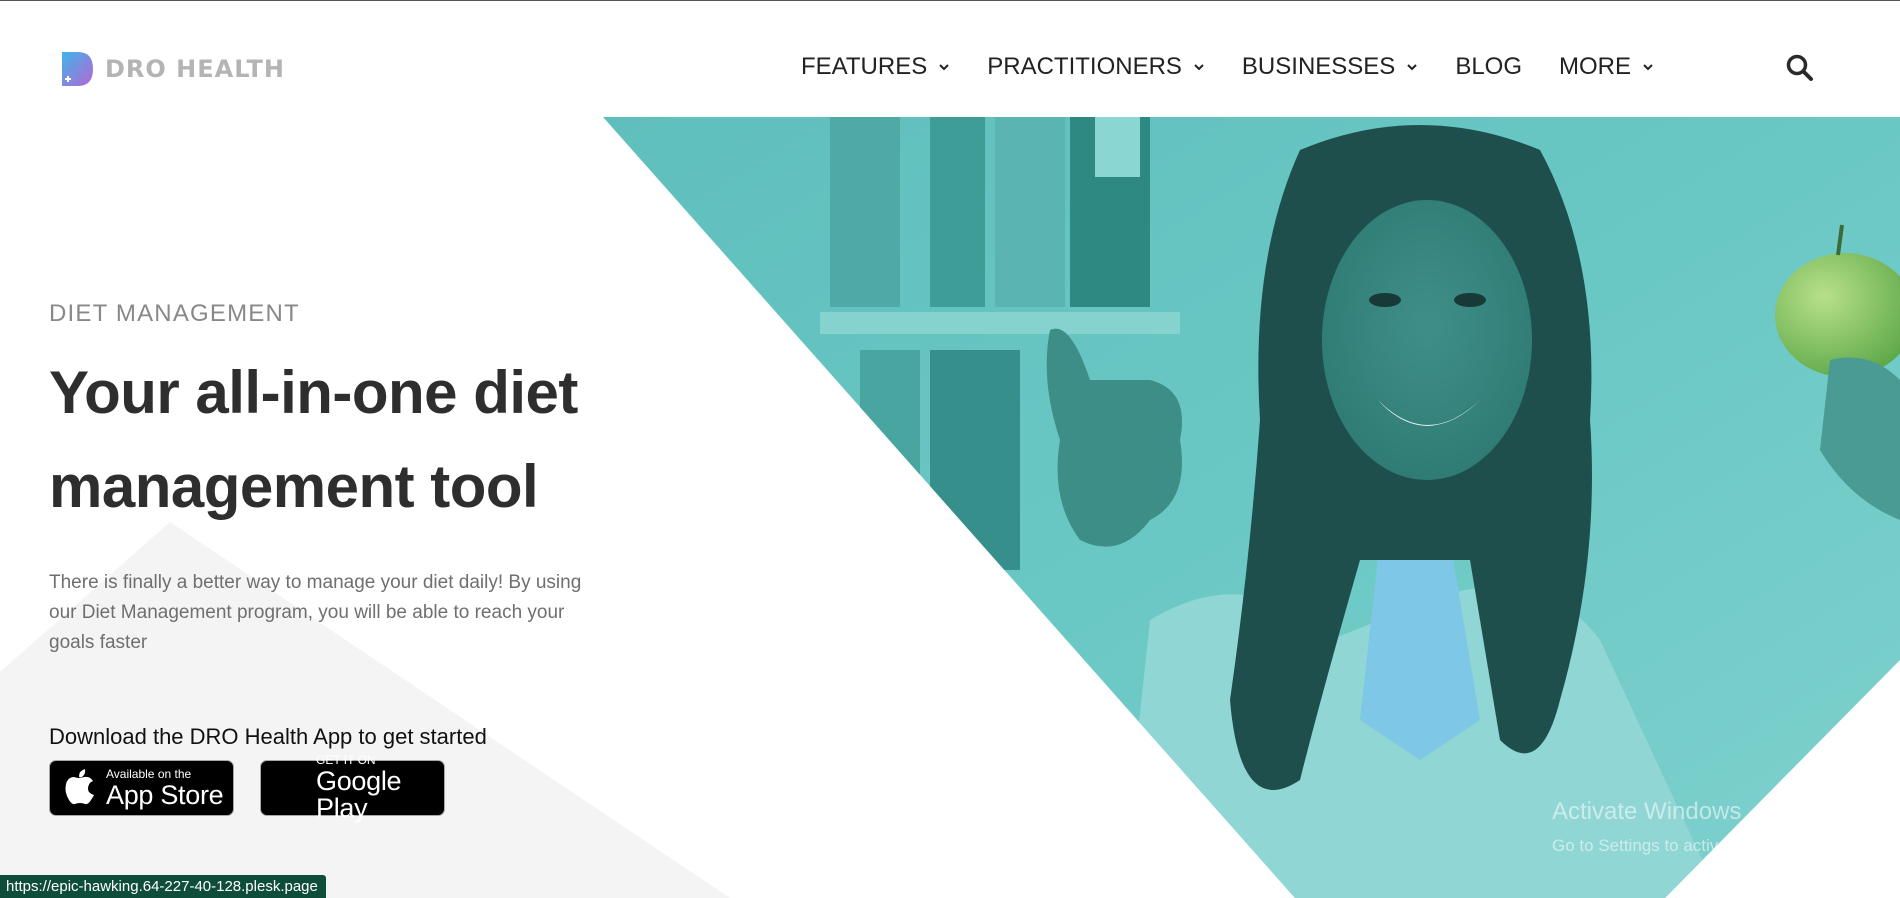  What do you see at coordinates (149, 773) in the screenshot?
I see `app-store-small-text: Available on the` at bounding box center [149, 773].